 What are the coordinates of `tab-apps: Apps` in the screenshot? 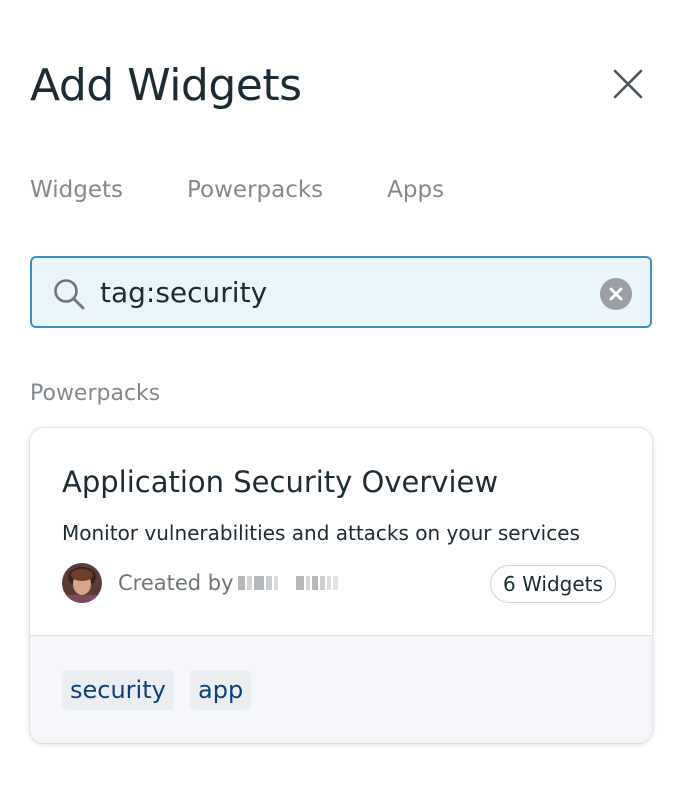 It's located at (415, 192).